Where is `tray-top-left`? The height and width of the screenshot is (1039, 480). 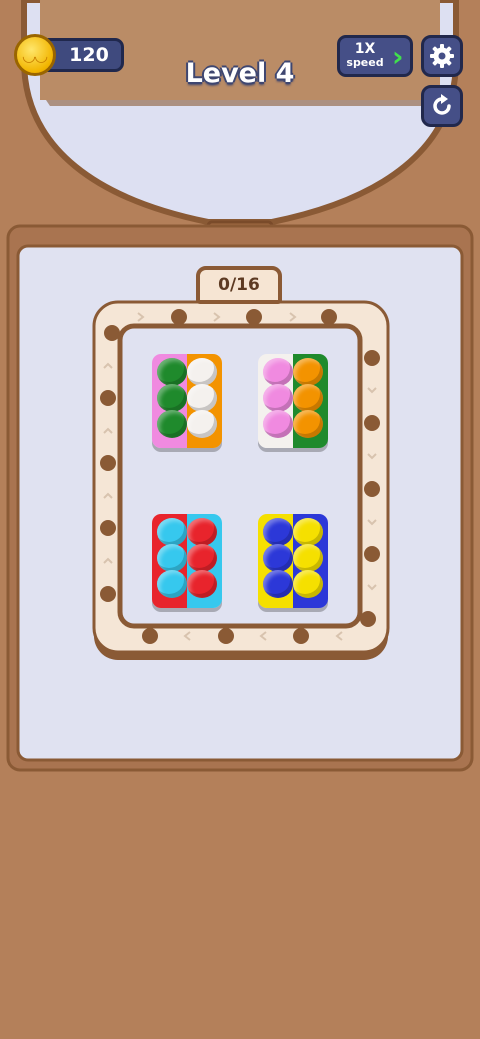
tray-top-left is located at coordinates (187, 401).